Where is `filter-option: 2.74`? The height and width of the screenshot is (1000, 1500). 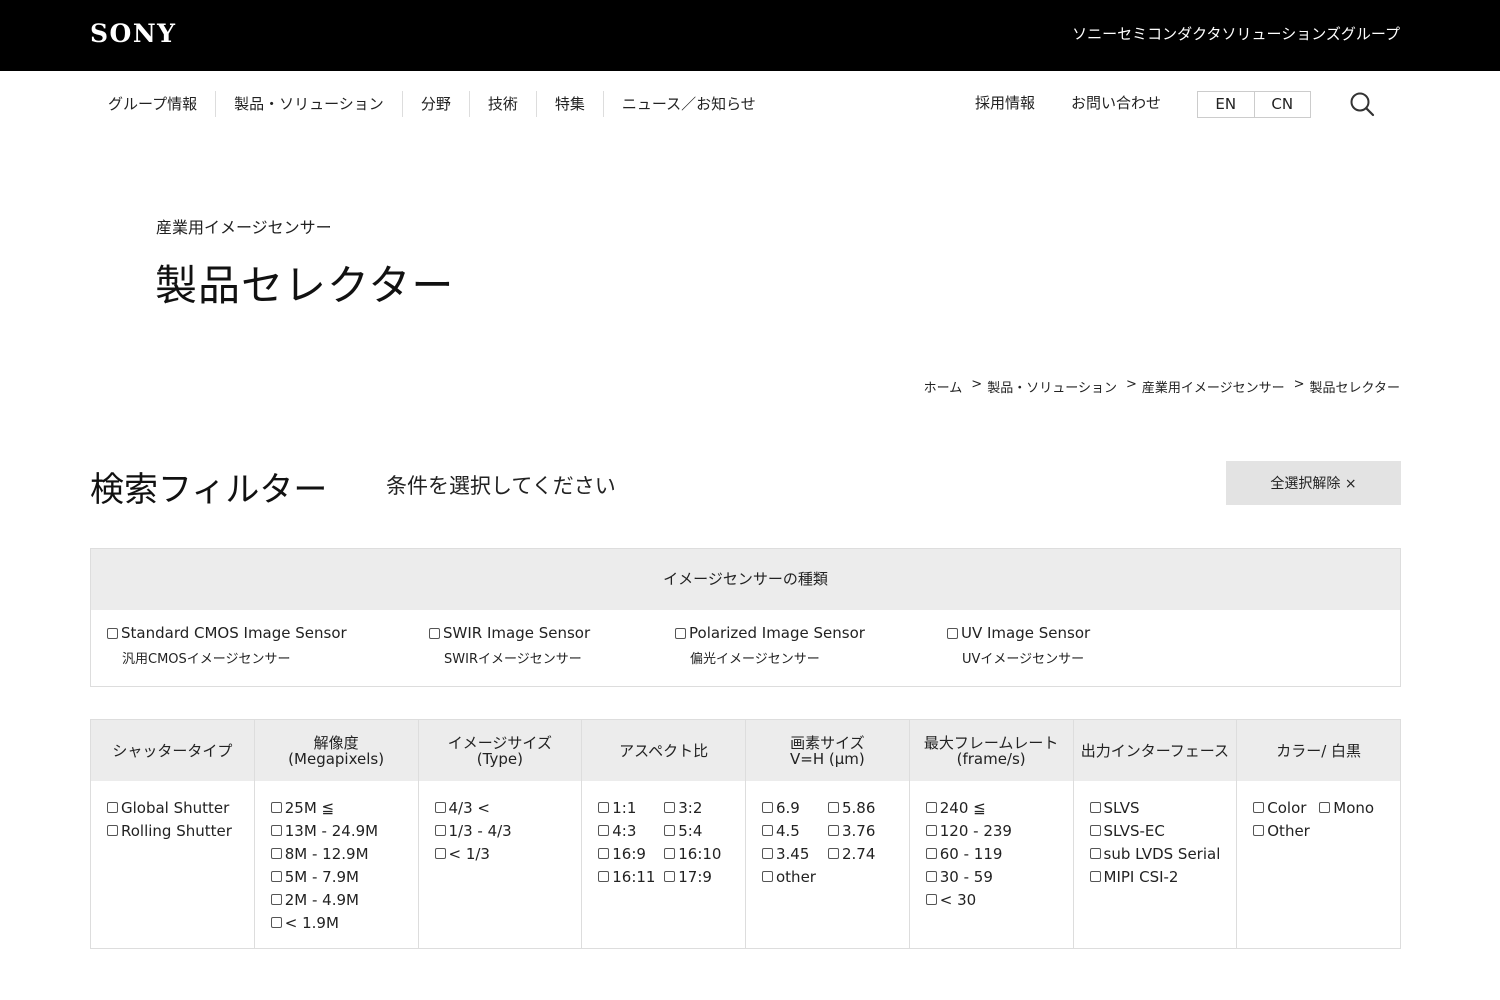
filter-option: 2.74 is located at coordinates (861, 853).